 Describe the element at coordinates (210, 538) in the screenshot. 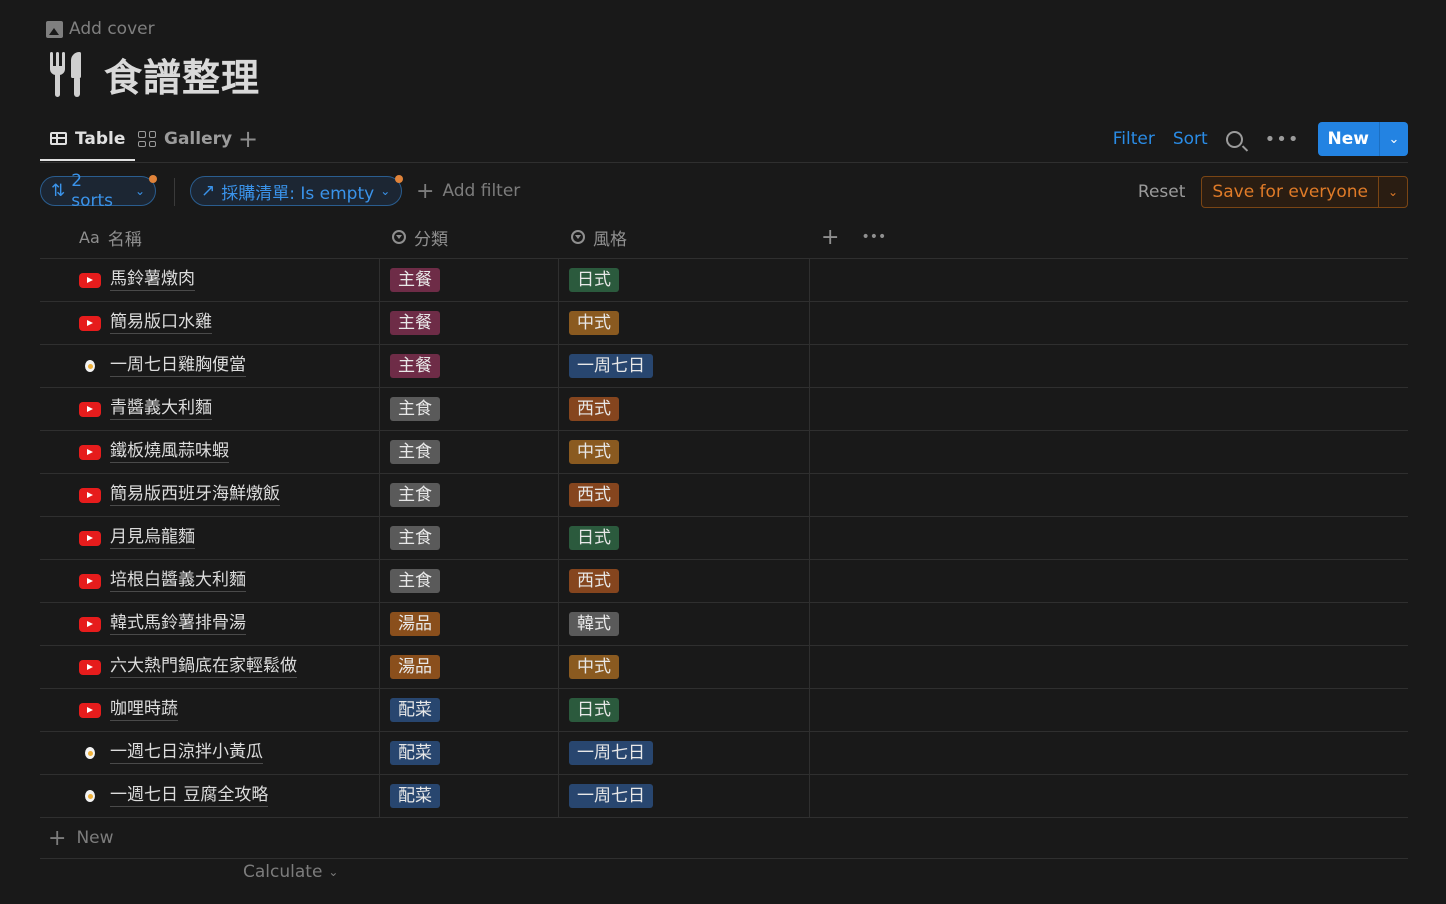

I see `name-cell: 月見烏龍麵` at that location.